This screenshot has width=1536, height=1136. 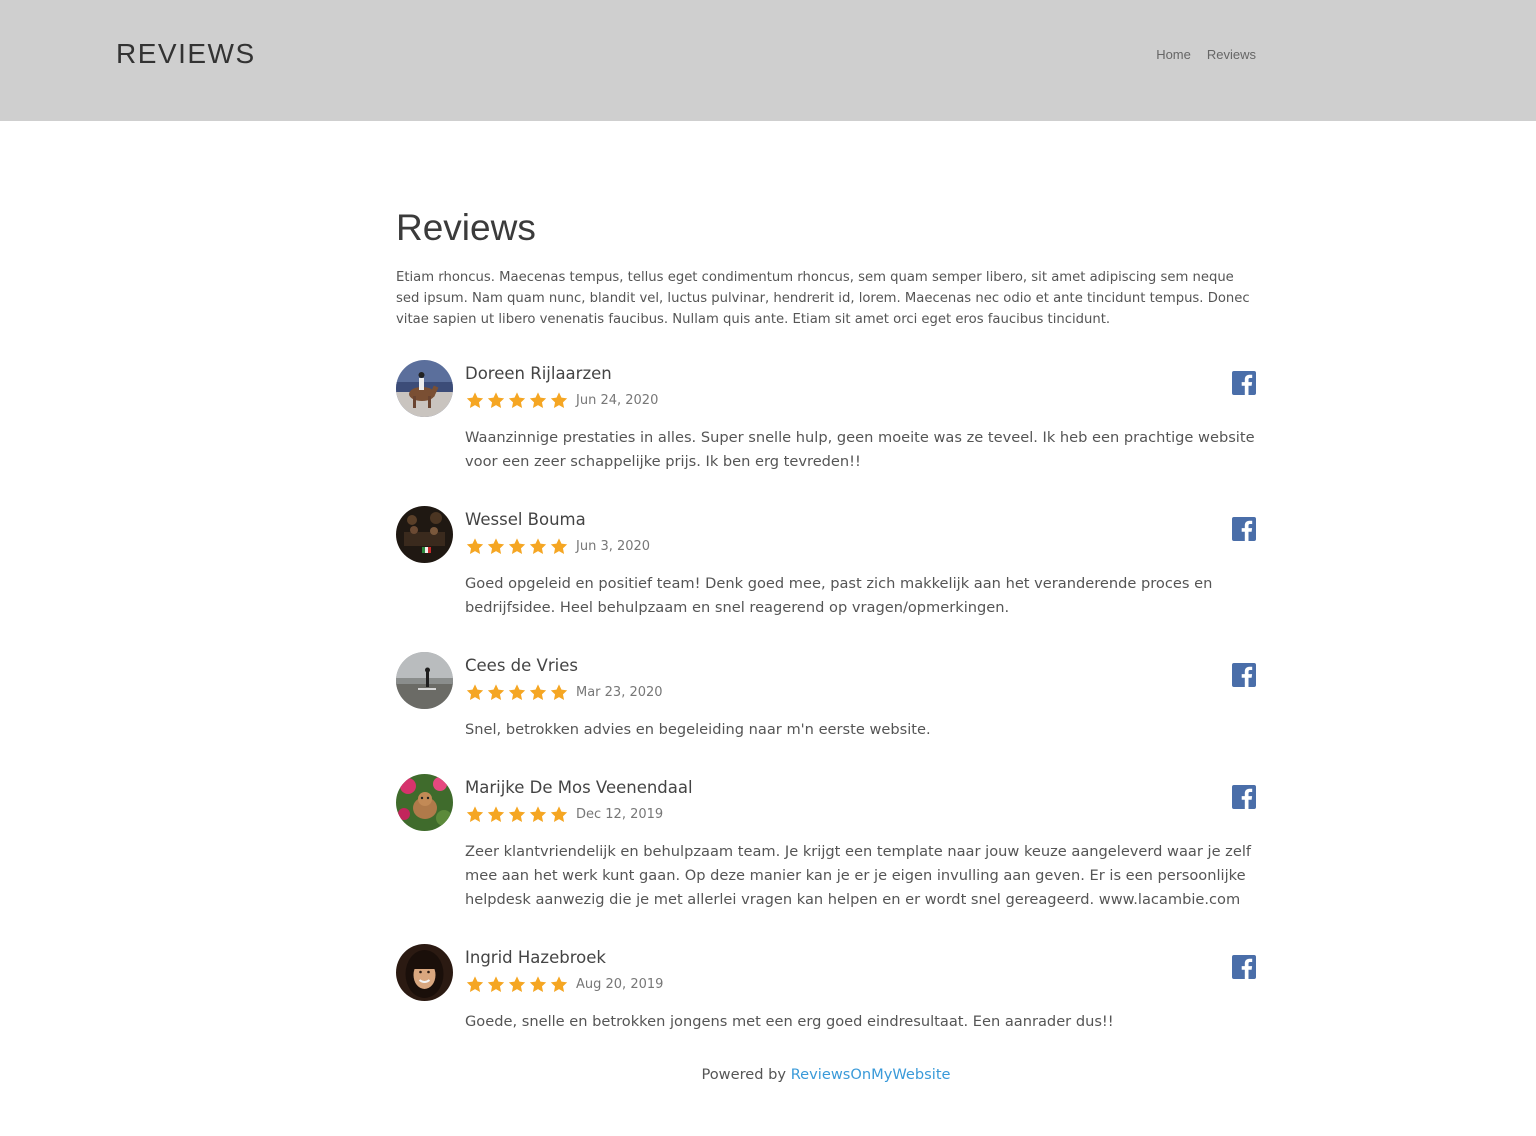 I want to click on review-date: Aug 20, 2019, so click(x=620, y=984).